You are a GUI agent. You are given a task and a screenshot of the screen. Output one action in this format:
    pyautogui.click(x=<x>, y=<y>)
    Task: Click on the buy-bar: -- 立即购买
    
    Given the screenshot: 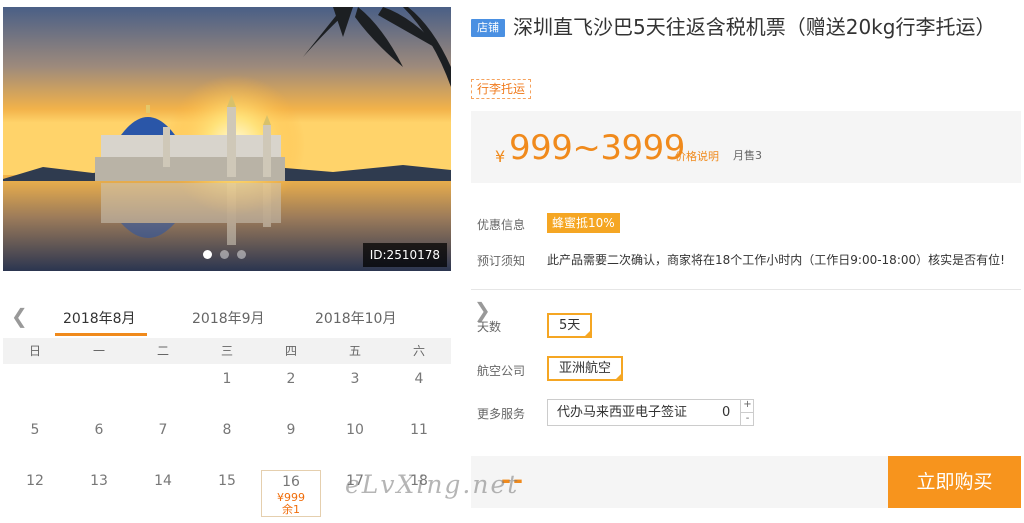 What is the action you would take?
    pyautogui.click(x=746, y=482)
    